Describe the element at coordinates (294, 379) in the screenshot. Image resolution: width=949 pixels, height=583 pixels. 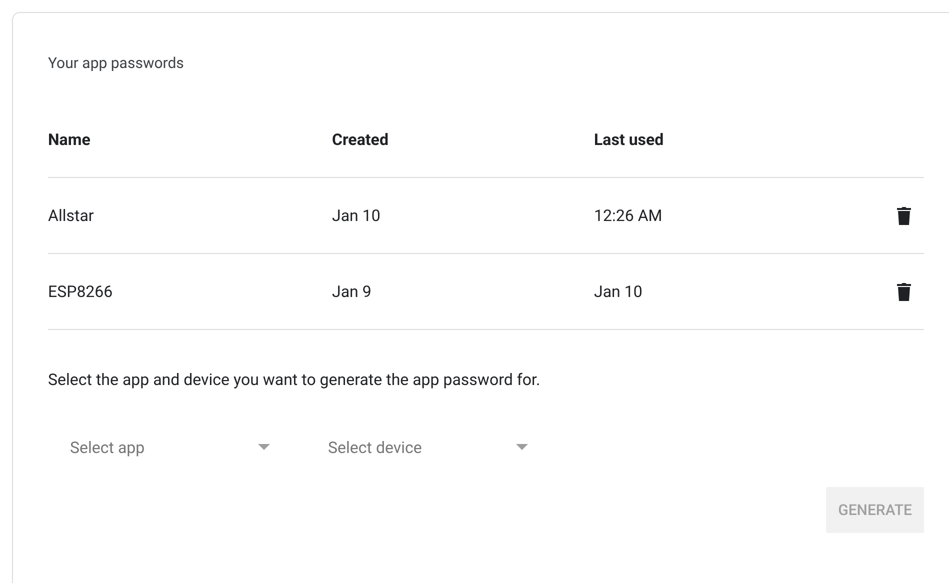
I see `instruction-text: Select the app and device you want to generate the app password for.` at that location.